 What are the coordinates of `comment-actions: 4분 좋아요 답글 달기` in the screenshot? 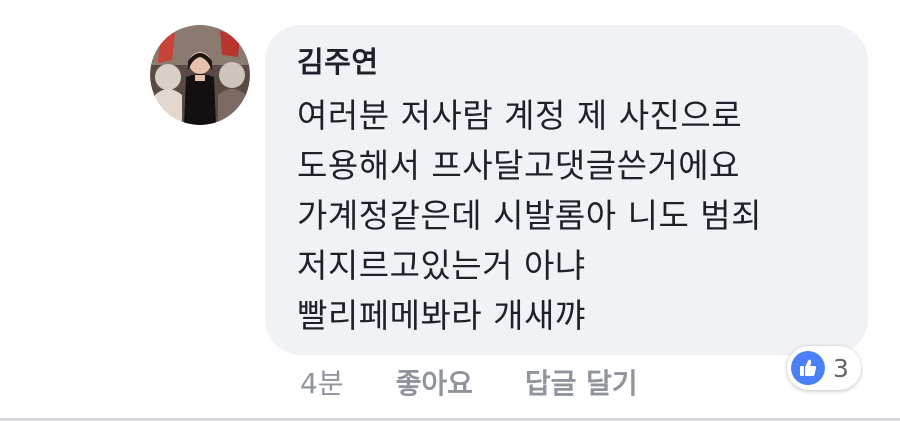 It's located at (469, 382).